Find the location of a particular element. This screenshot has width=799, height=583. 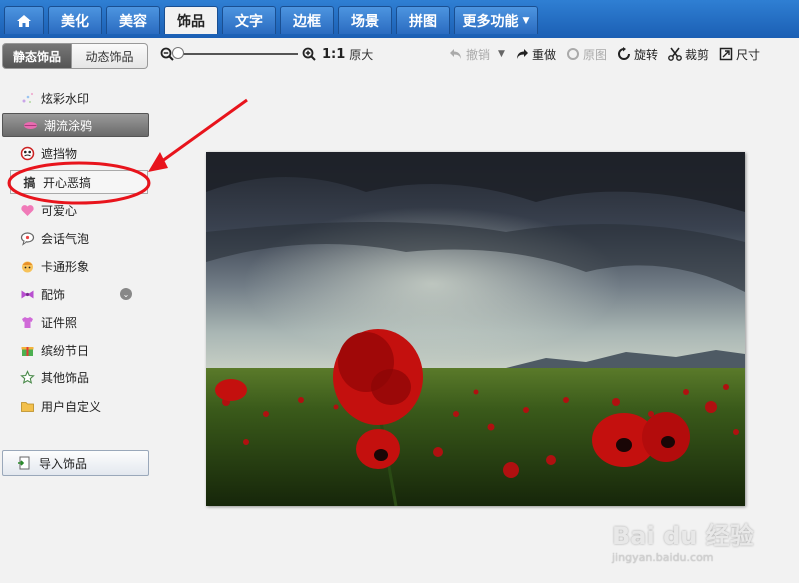

dropdown-caret-icon: ▼ is located at coordinates (526, 20).